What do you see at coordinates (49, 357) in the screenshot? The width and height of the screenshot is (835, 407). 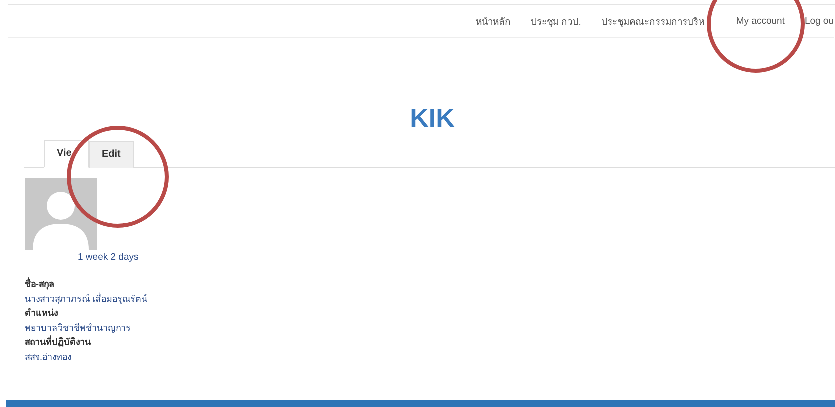 I see `field-value: สสจ.อ่างทอง` at bounding box center [49, 357].